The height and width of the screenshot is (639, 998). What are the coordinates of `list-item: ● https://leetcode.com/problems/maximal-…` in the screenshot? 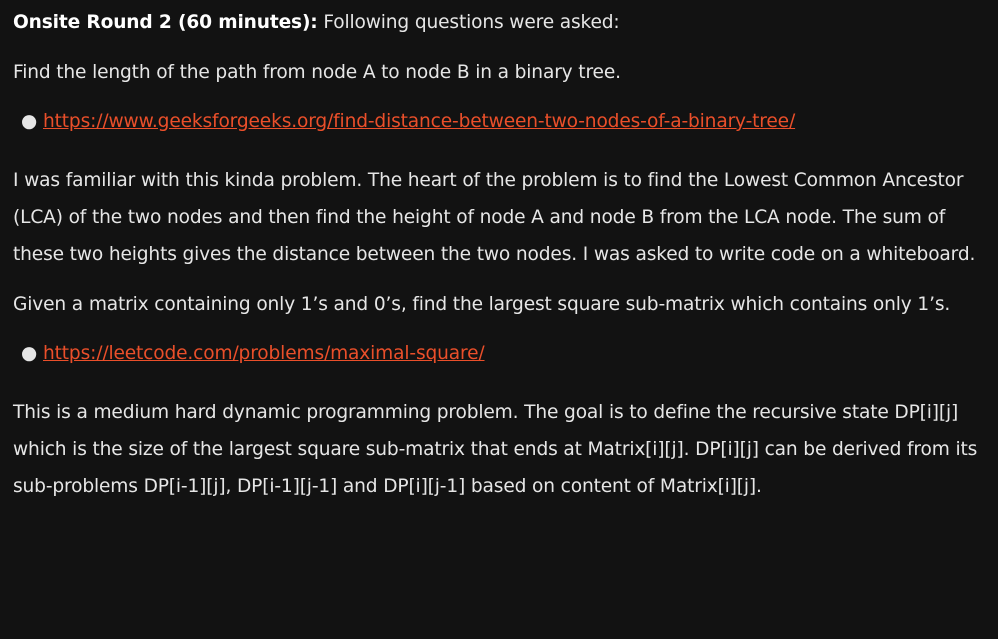 It's located at (503, 353).